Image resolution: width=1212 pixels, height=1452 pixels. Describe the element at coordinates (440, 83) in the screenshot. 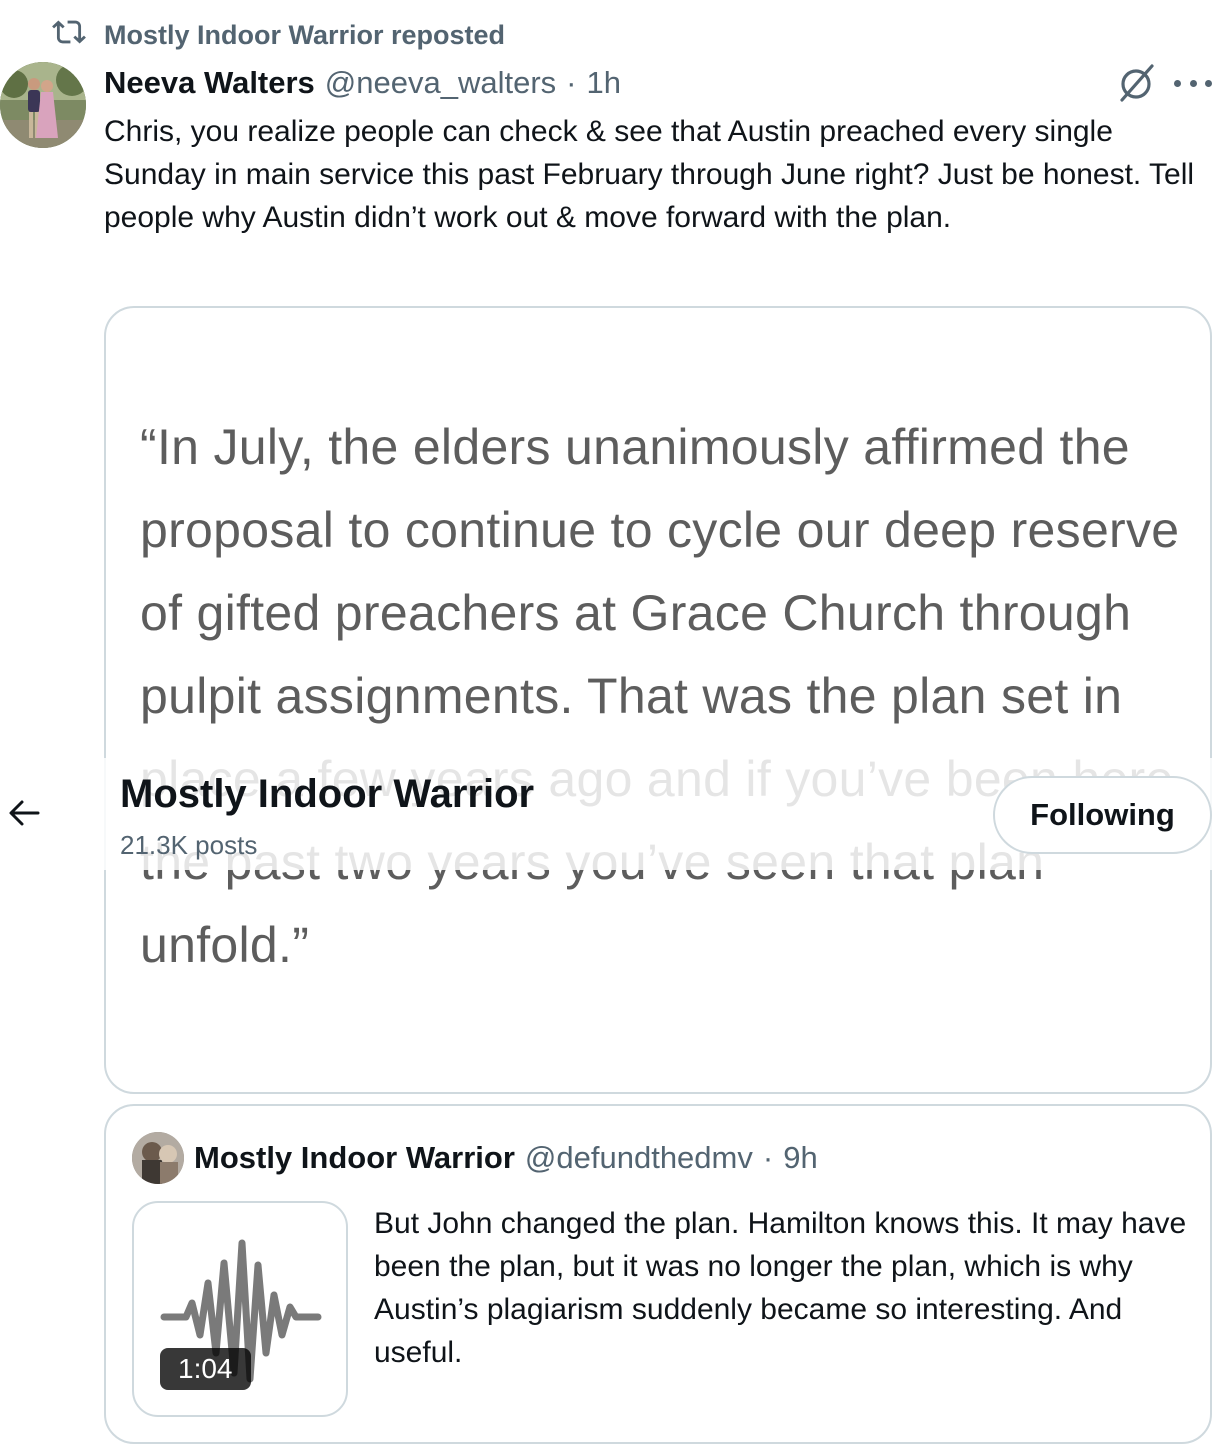

I see `author-handle: @neeva_walters` at that location.